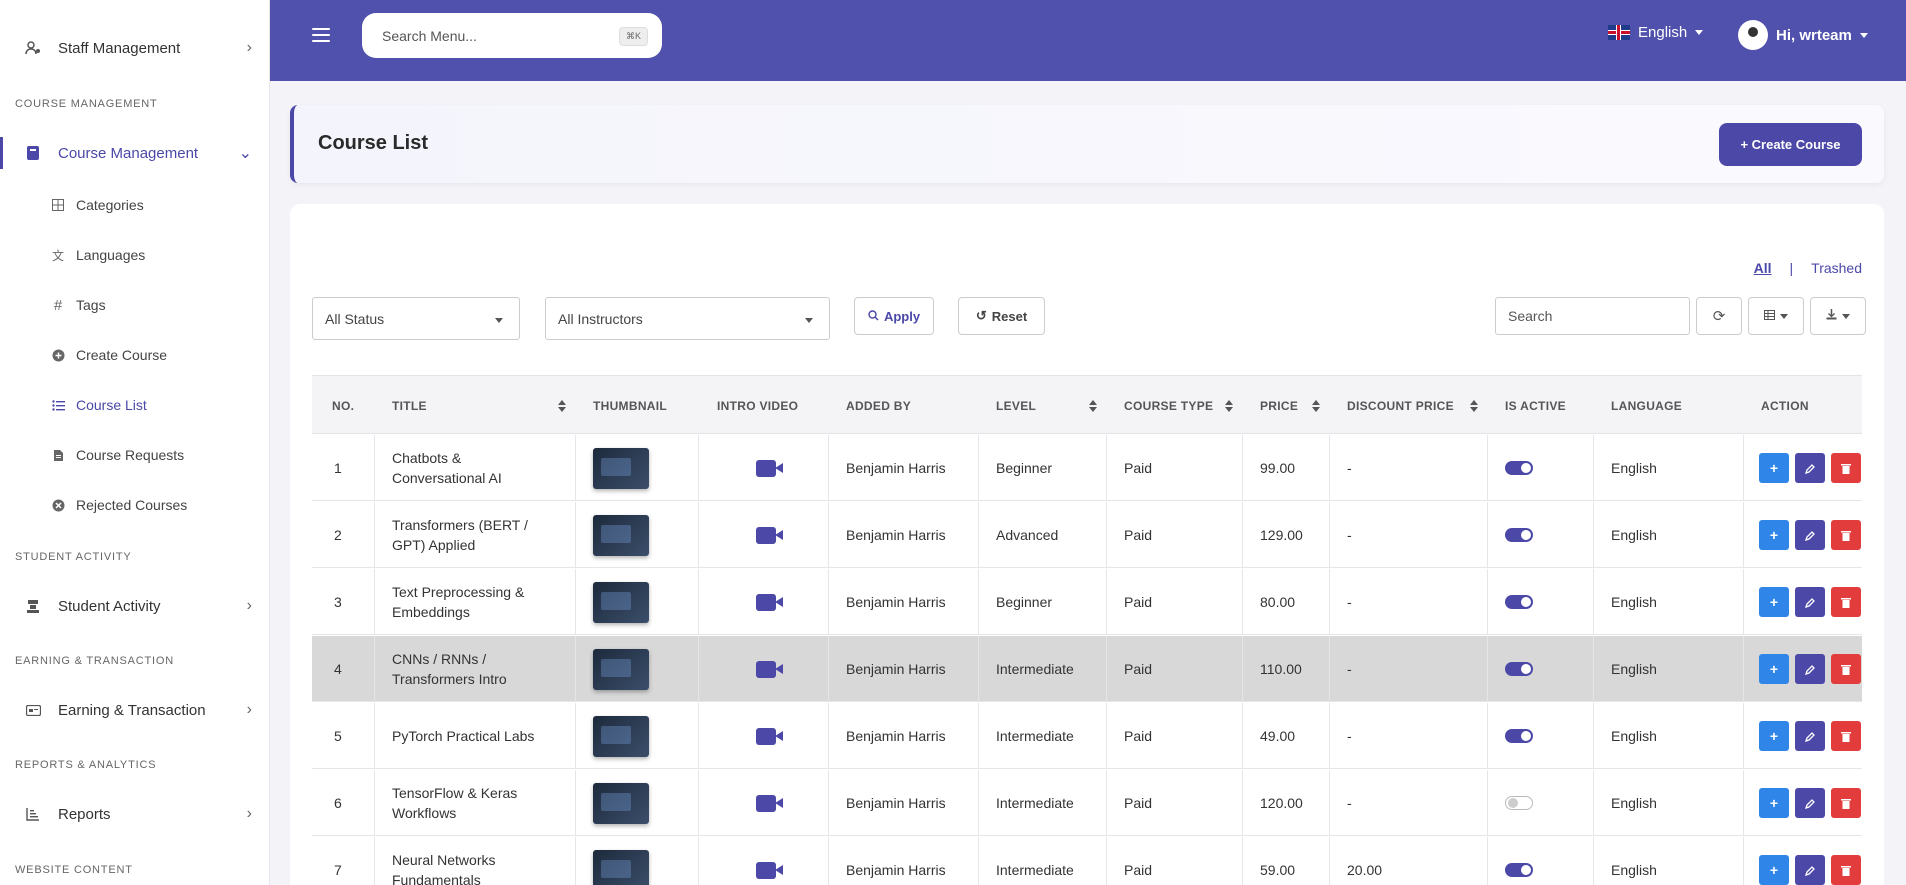  What do you see at coordinates (134, 814) in the screenshot?
I see `sidebar-item-reports: Reports ›` at bounding box center [134, 814].